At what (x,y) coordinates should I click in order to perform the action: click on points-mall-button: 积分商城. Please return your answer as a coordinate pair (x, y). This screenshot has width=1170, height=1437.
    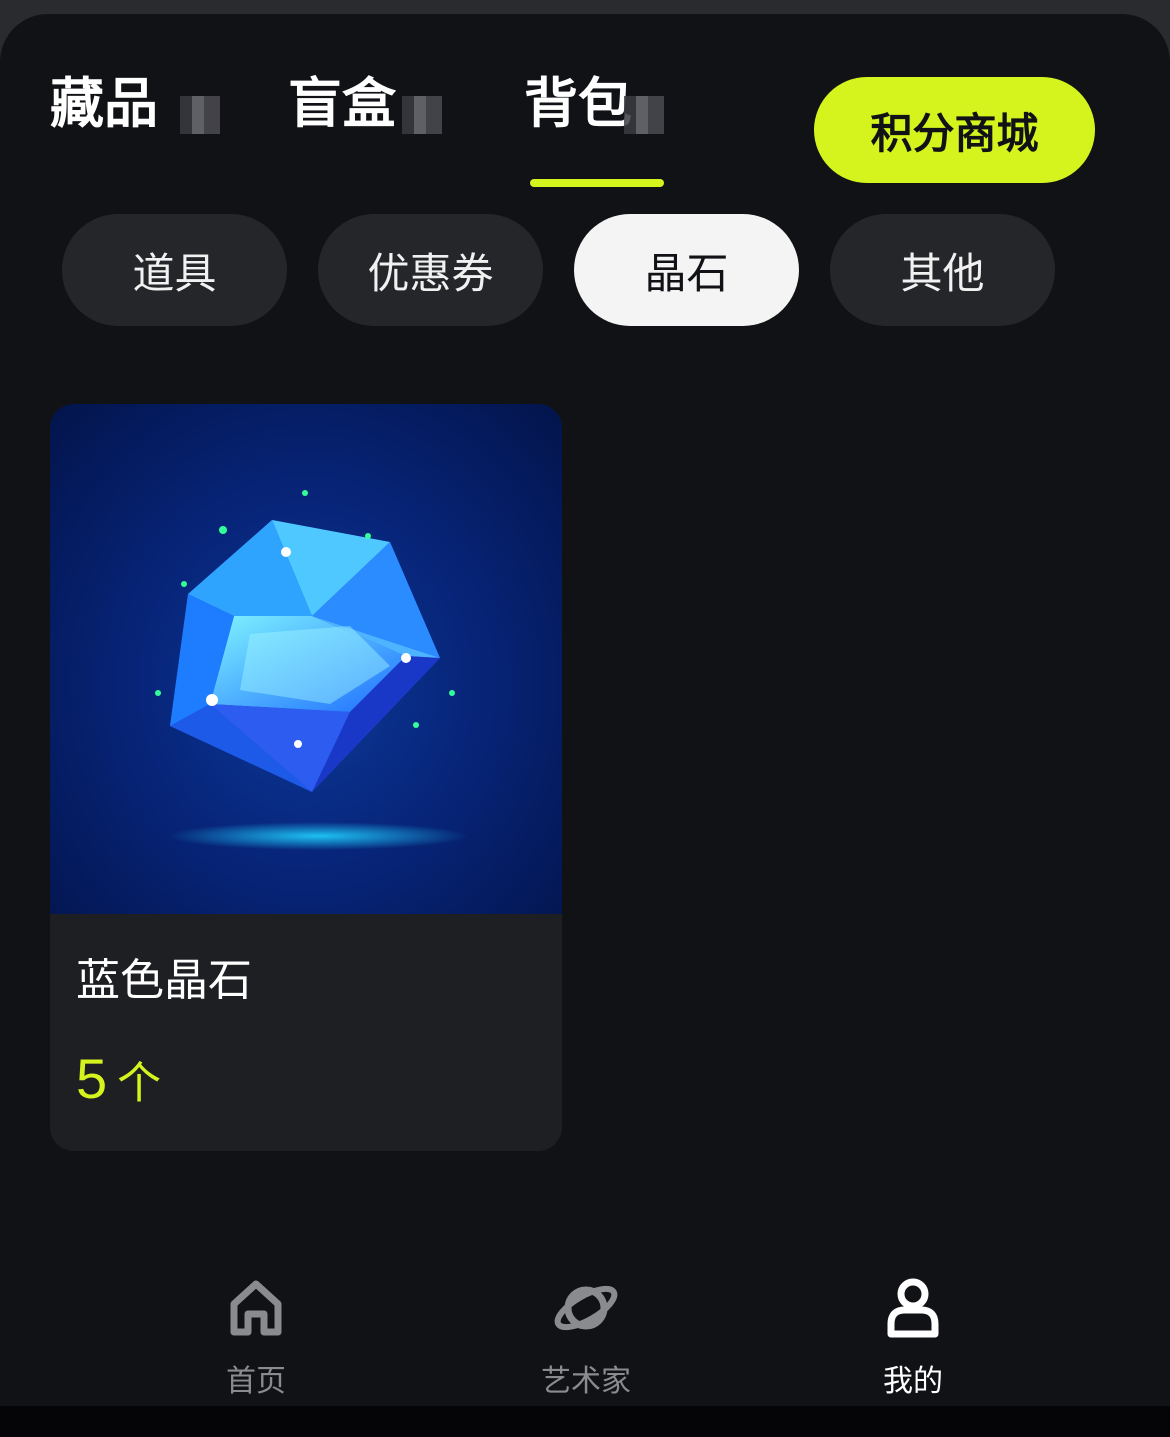
    Looking at the image, I should click on (954, 130).